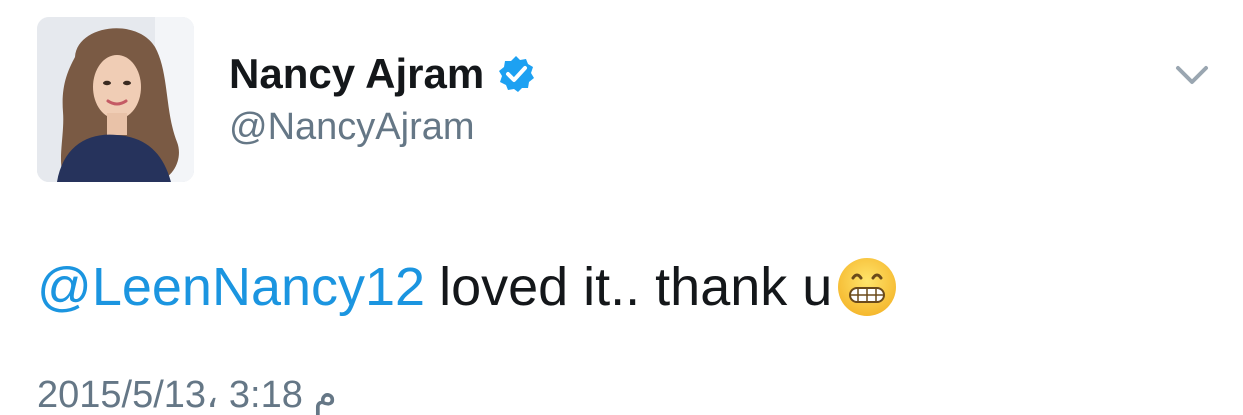 The width and height of the screenshot is (1243, 415). I want to click on mention-link: @LeenNancy12, so click(231, 287).